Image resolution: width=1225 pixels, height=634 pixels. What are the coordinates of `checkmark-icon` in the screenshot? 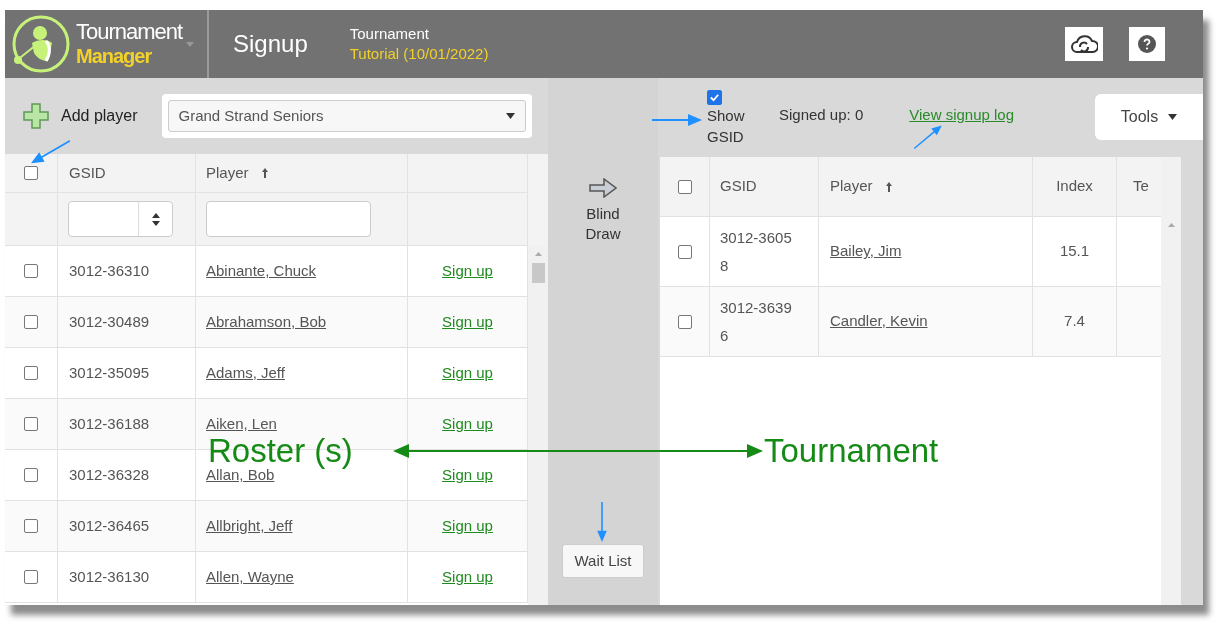 It's located at (714, 97).